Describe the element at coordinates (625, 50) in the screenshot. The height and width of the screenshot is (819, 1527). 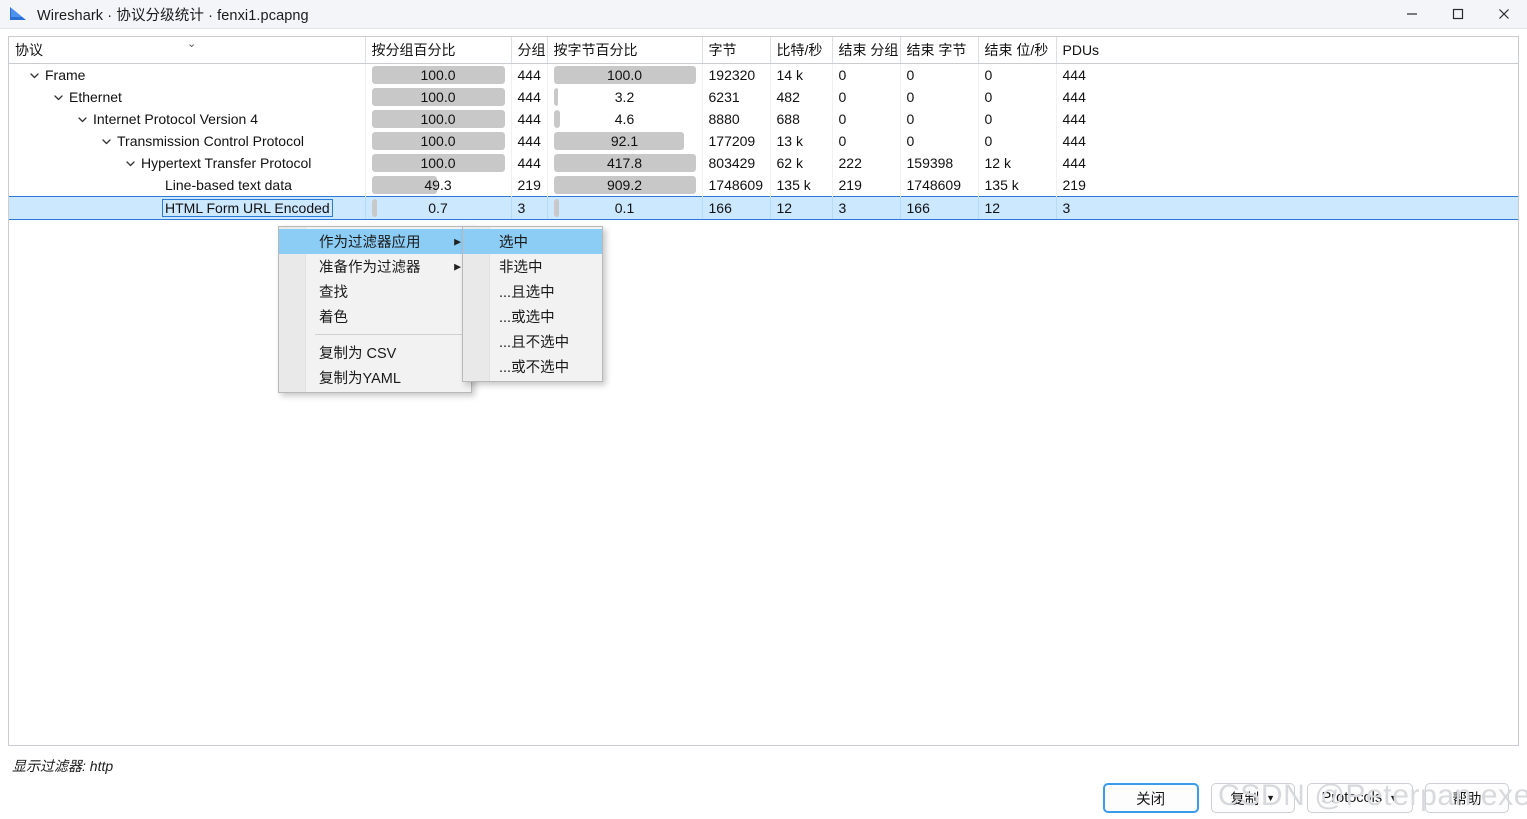
I see `column-header-percent_bytes: 按字节百分比` at that location.